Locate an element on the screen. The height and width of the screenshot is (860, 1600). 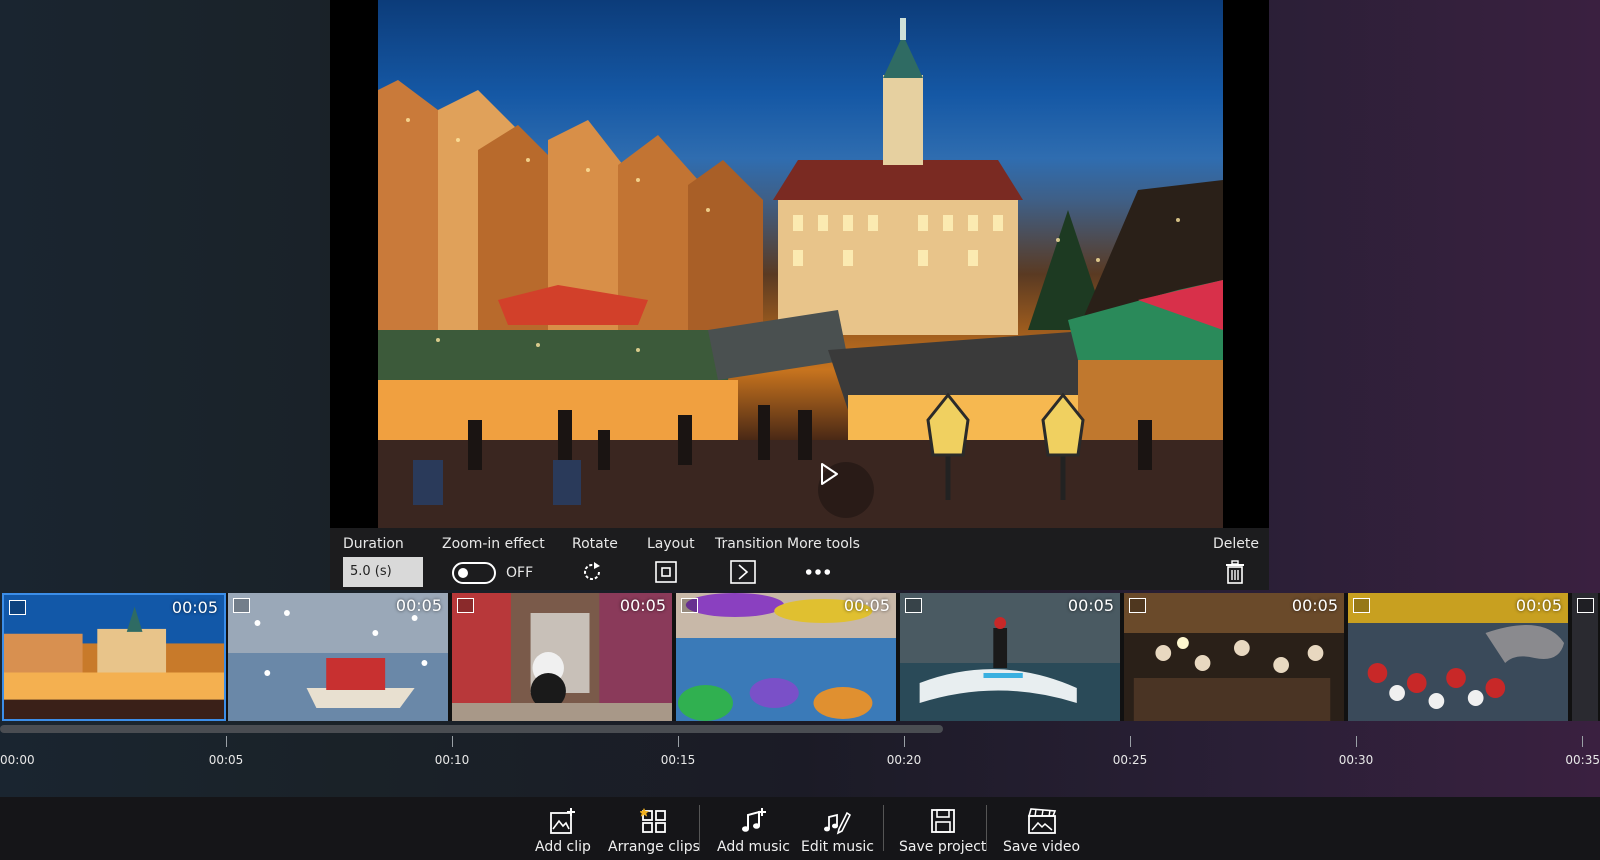
more-icon is located at coordinates (818, 572).